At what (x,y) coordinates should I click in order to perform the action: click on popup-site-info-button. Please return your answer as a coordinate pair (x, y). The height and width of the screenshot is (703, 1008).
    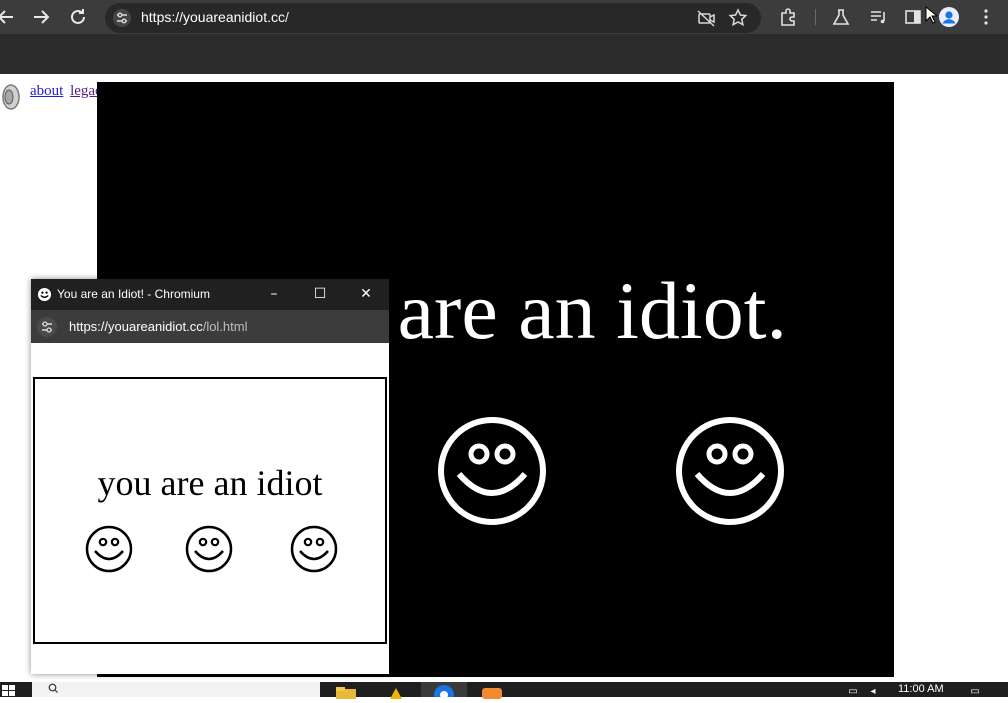
    Looking at the image, I should click on (47, 327).